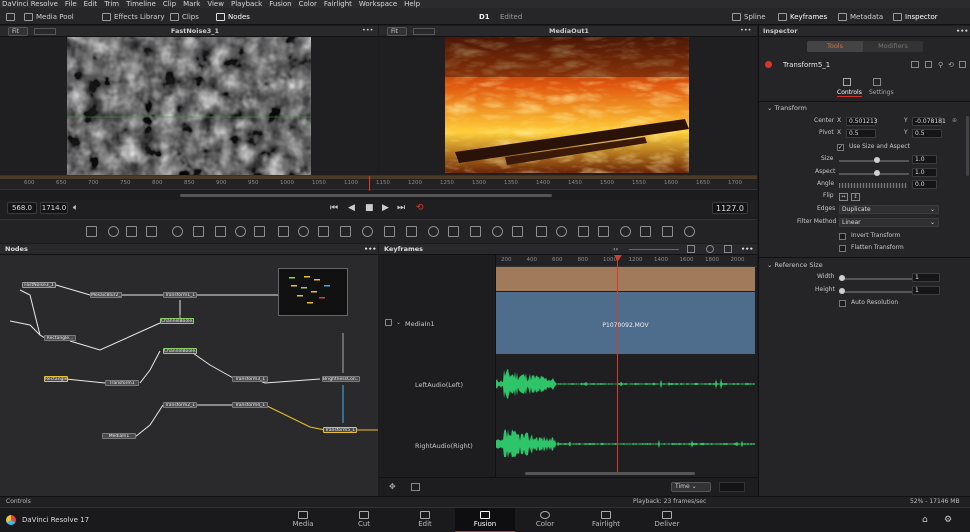 The image size is (970, 532). I want to click on menu-item-timeline: Timeline, so click(141, 4).